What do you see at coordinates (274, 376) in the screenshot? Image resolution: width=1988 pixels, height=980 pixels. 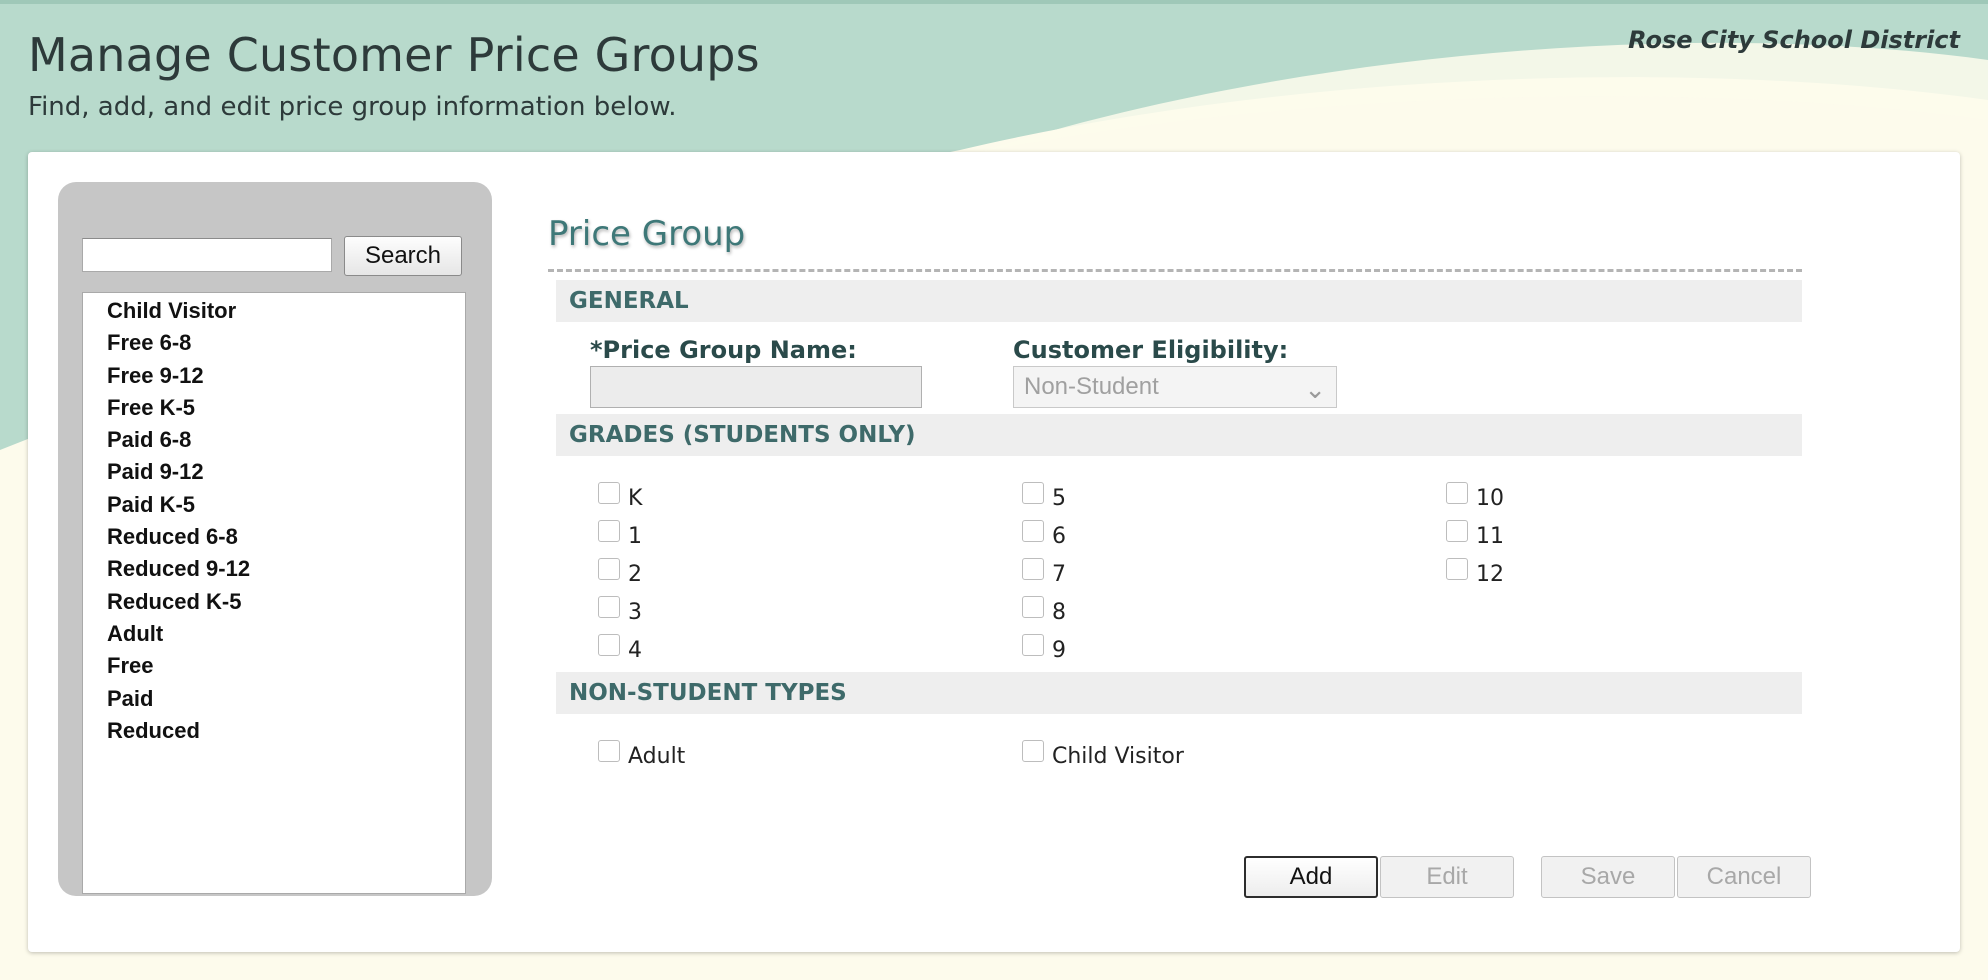 I see `price-group-list-item: Free 9-12` at bounding box center [274, 376].